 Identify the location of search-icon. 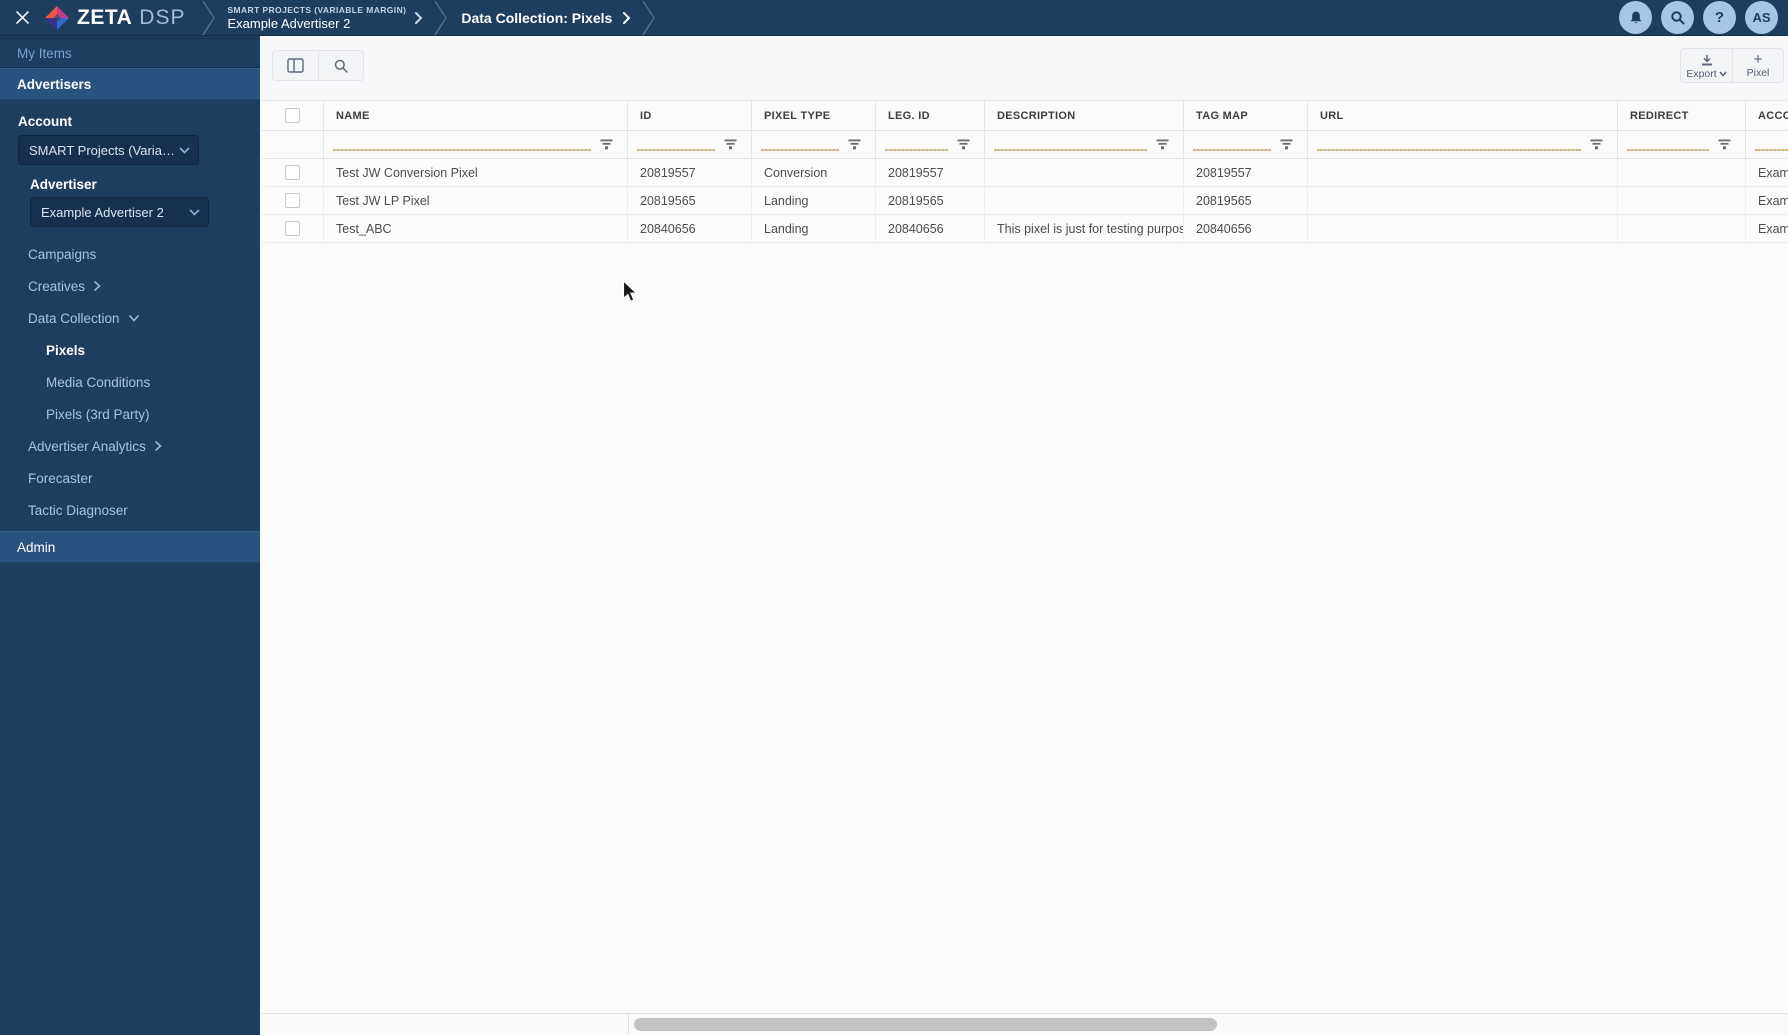
(1677, 17).